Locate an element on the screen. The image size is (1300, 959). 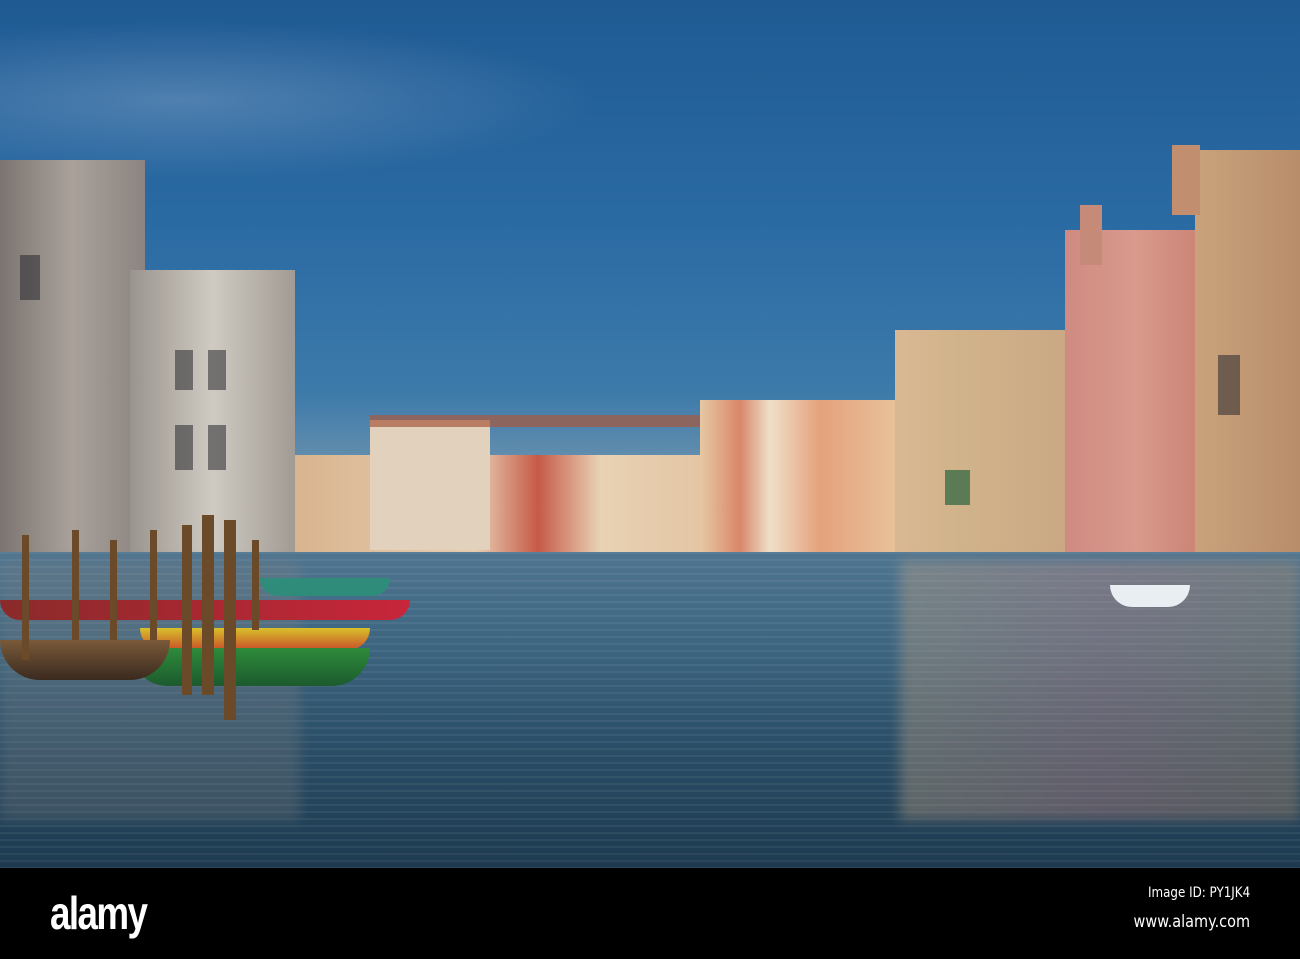
motorboat is located at coordinates (1150, 596).